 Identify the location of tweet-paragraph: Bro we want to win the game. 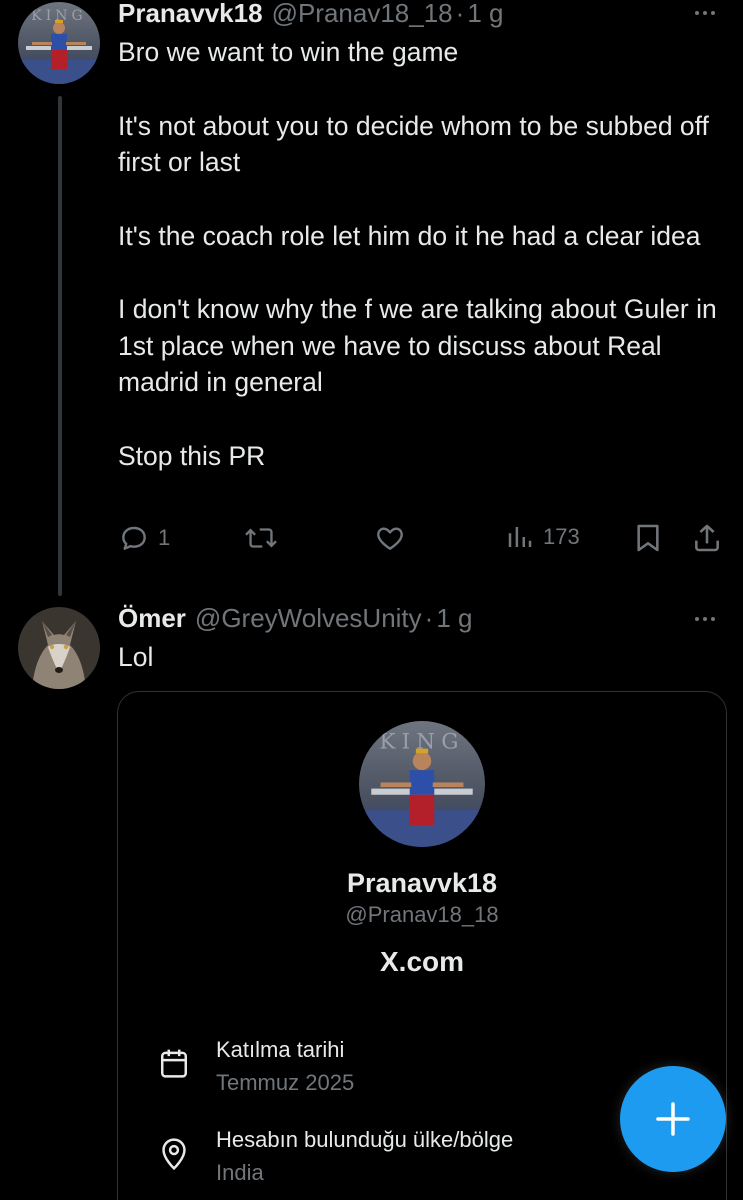
(288, 52).